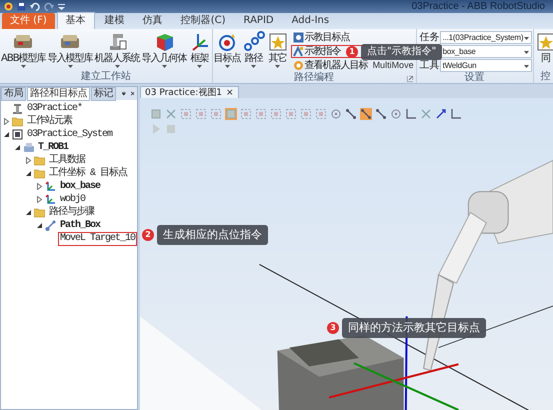 Image resolution: width=553 pixels, height=410 pixels. I want to click on ribbon-tab: 控制器(C), so click(203, 21).